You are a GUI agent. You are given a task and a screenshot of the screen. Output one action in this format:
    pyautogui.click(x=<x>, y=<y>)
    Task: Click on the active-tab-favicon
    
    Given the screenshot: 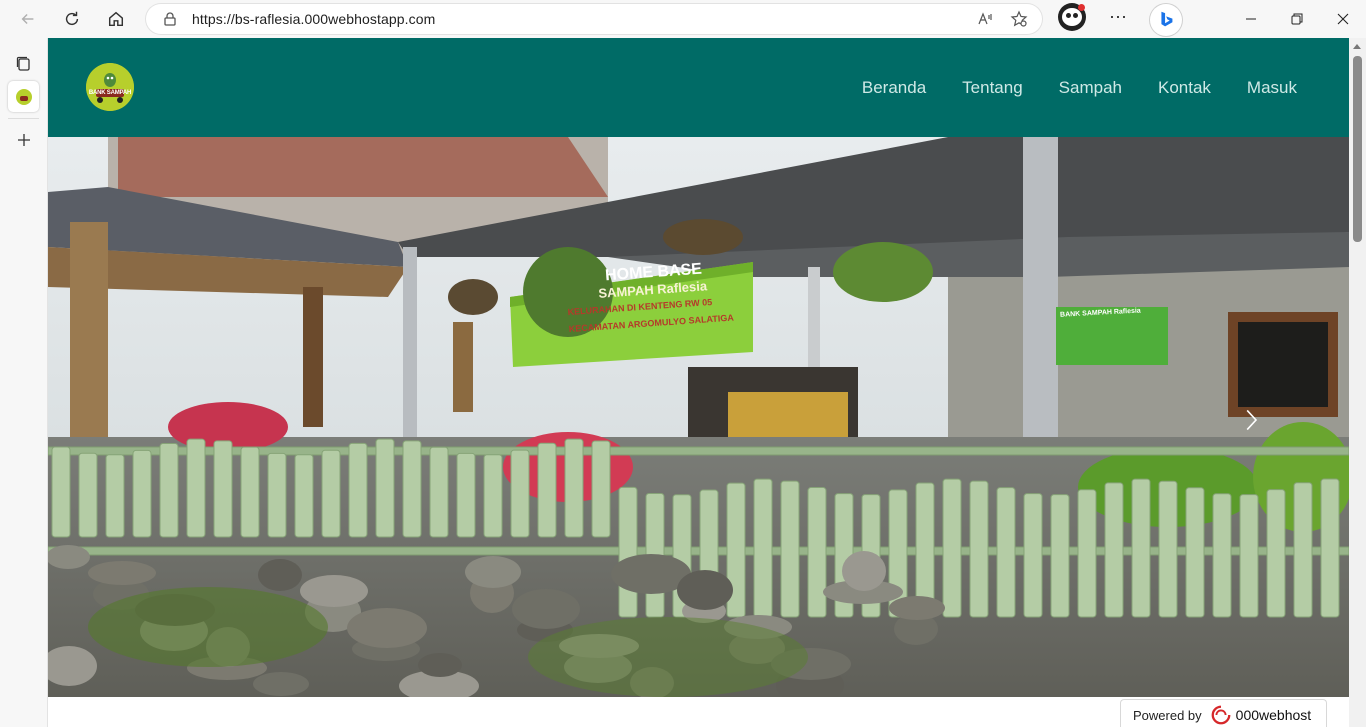 What is the action you would take?
    pyautogui.click(x=23, y=96)
    